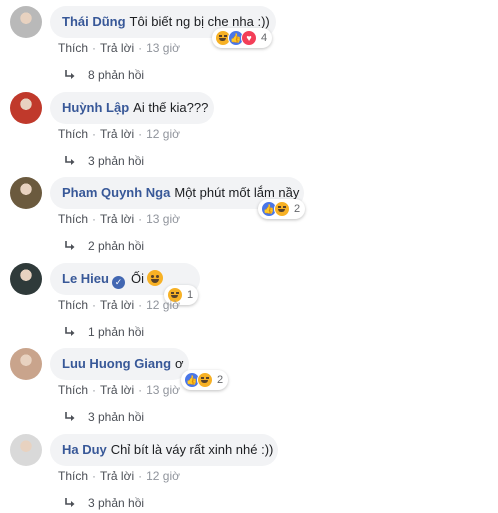 This screenshot has height=513, width=498. What do you see at coordinates (116, 363) in the screenshot?
I see `comment-author-link: Luu Huong Giang` at bounding box center [116, 363].